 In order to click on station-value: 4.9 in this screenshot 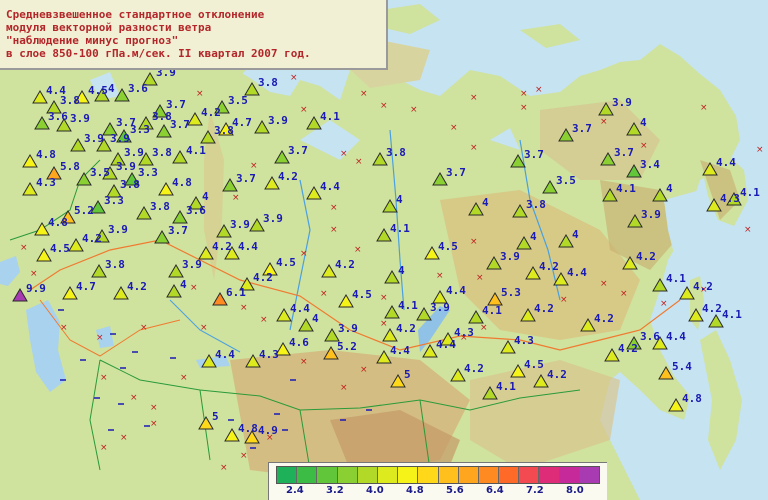, I will do `click(268, 430)`.